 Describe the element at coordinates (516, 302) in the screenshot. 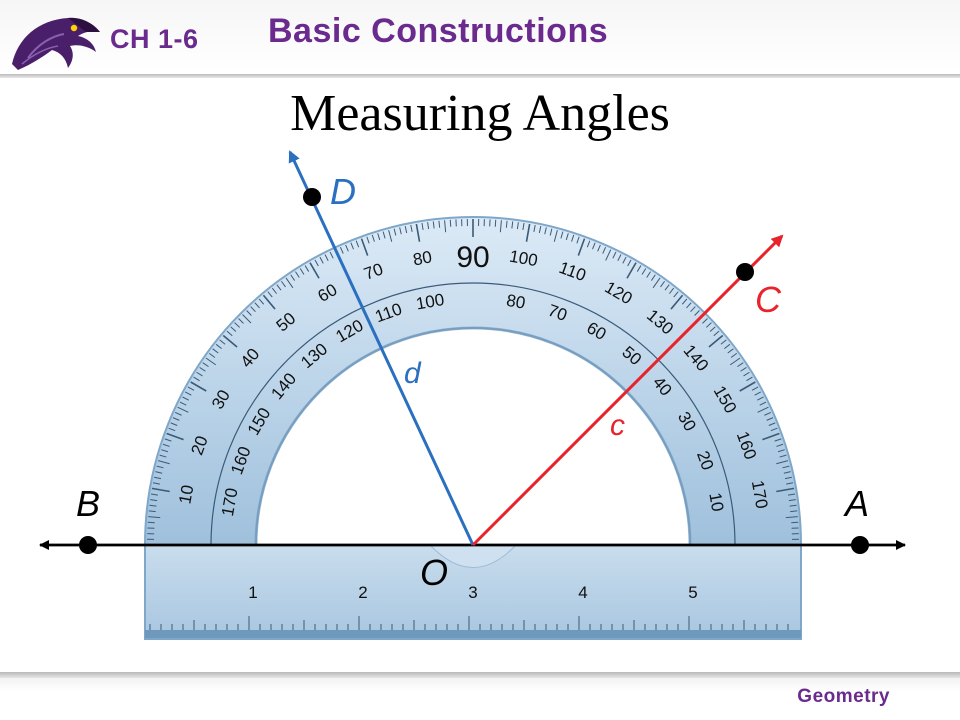

I see `protractor-inner-label: 80` at that location.